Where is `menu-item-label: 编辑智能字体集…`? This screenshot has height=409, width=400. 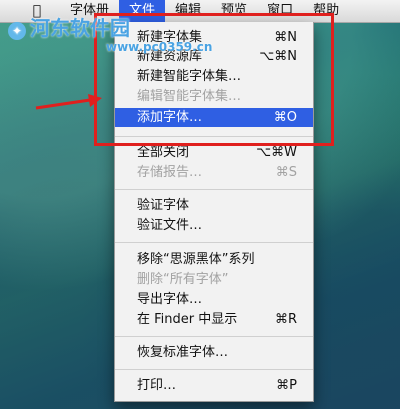 menu-item-label: 编辑智能字体集… is located at coordinates (189, 96).